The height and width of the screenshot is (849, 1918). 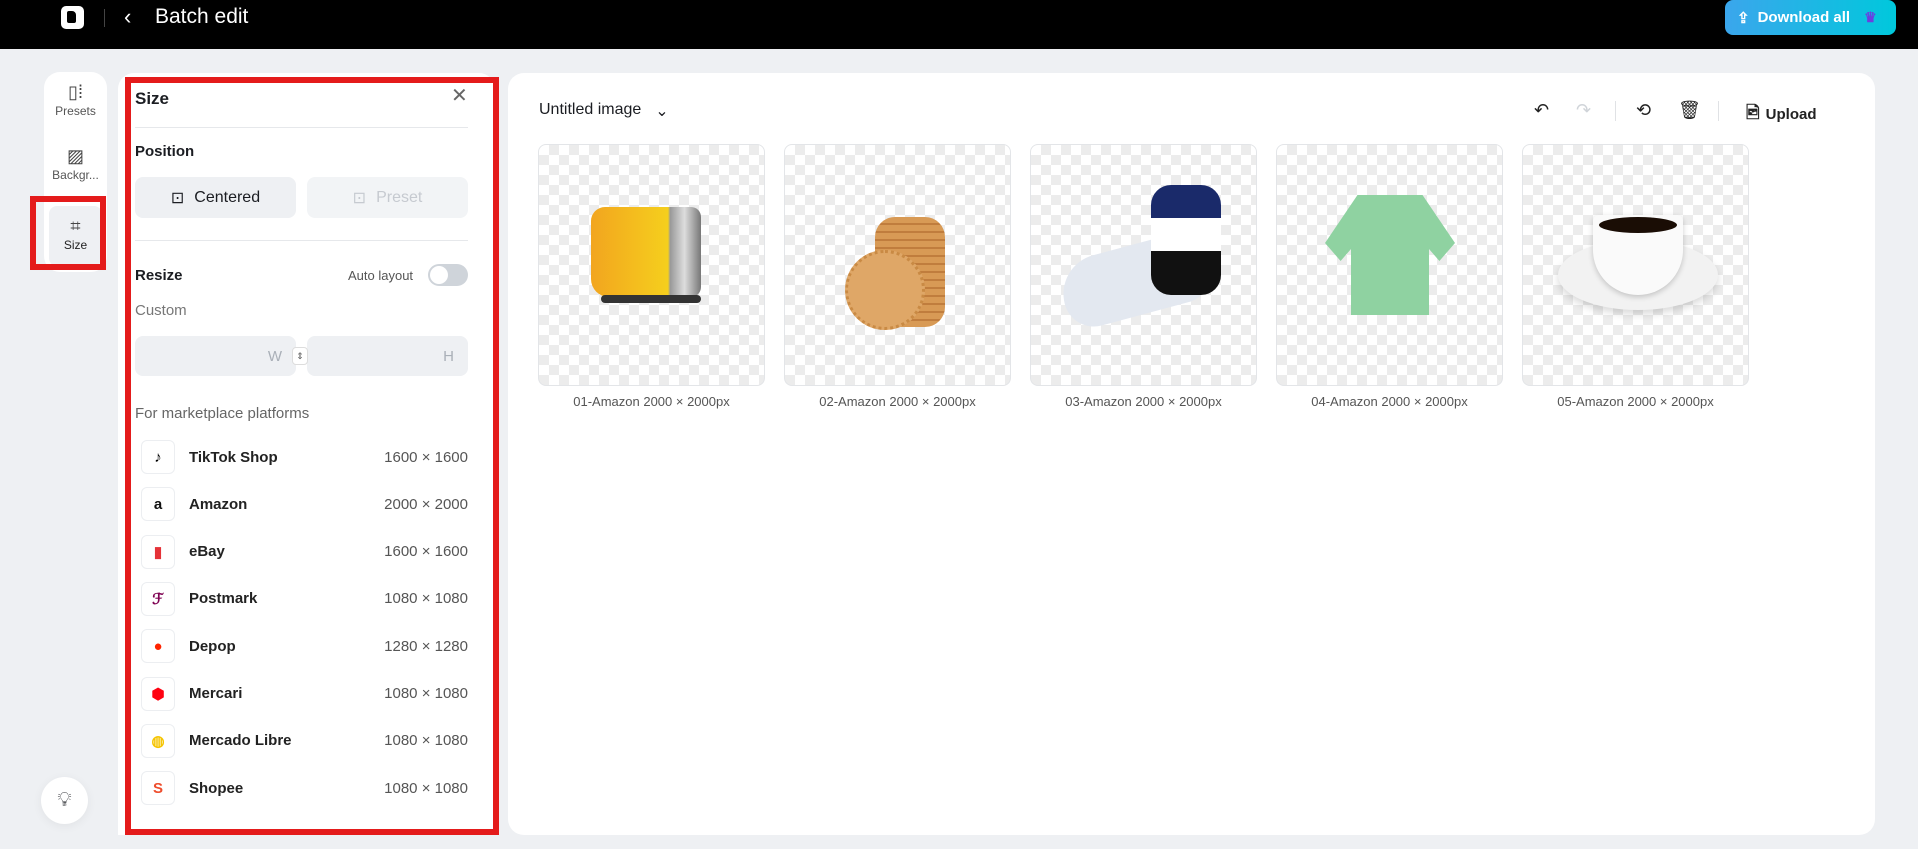 I want to click on platform-name: Depop, so click(x=212, y=646).